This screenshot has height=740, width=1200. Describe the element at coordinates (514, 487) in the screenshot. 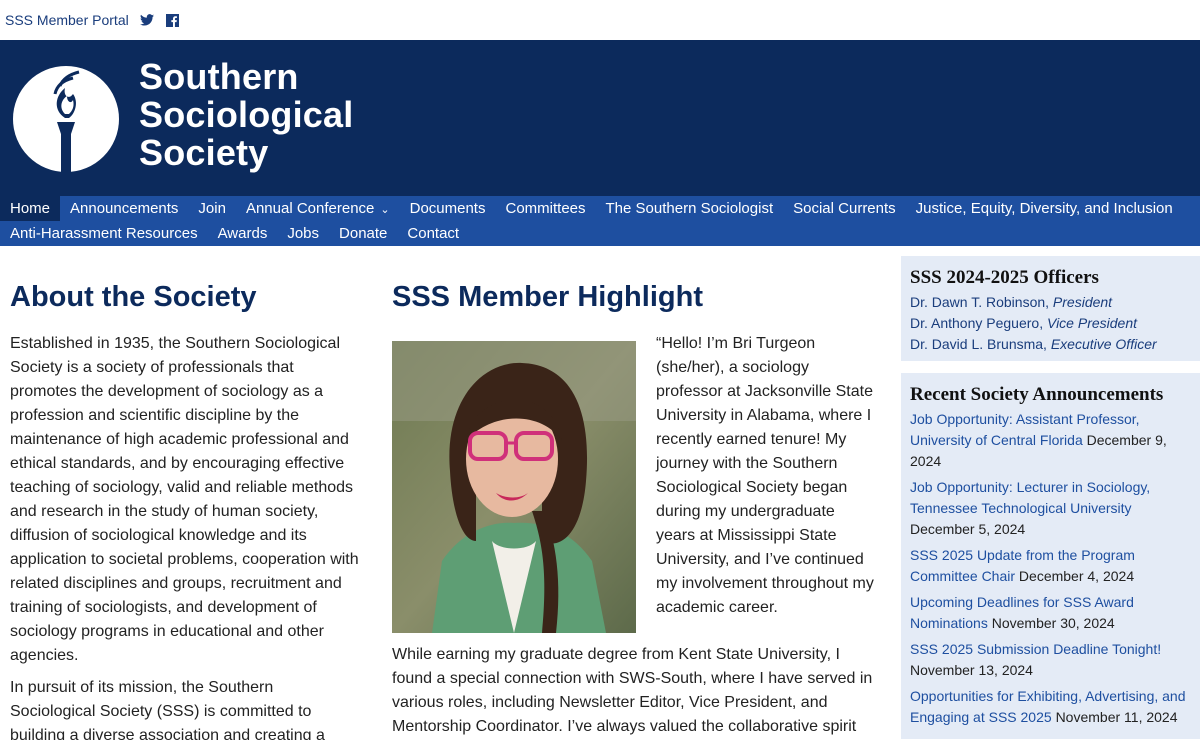

I see `member-photo` at that location.